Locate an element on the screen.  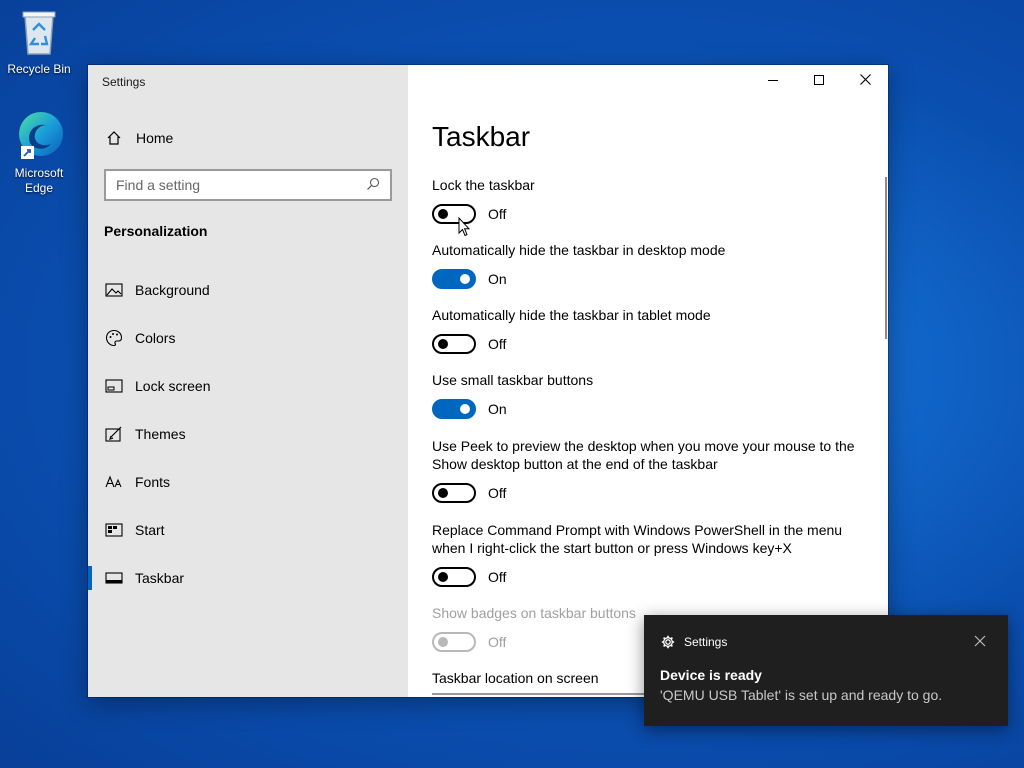
toggle-autohide-tablet: Off is located at coordinates (469, 344).